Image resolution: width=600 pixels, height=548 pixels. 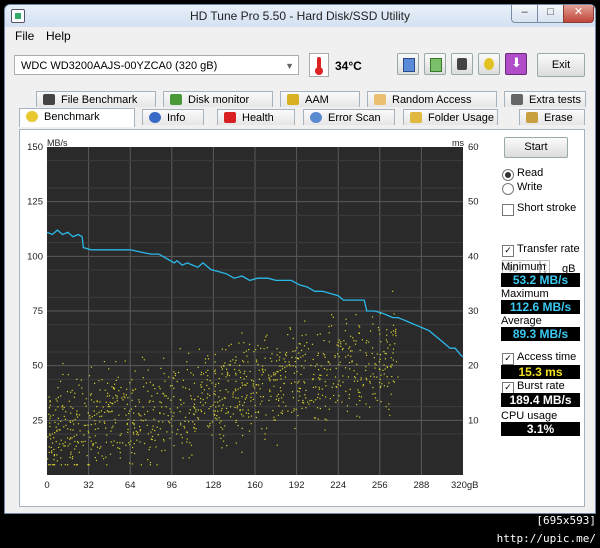 I want to click on y-right-tick-label: 40, so click(x=473, y=256).